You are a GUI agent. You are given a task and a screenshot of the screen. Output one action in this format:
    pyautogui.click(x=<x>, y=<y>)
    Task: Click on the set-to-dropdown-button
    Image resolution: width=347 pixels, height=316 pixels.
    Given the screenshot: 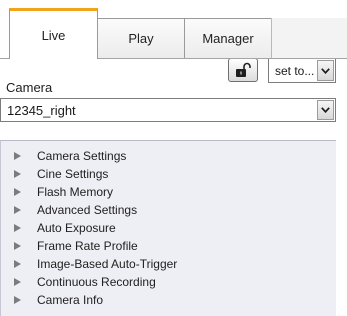 What is the action you would take?
    pyautogui.click(x=325, y=70)
    